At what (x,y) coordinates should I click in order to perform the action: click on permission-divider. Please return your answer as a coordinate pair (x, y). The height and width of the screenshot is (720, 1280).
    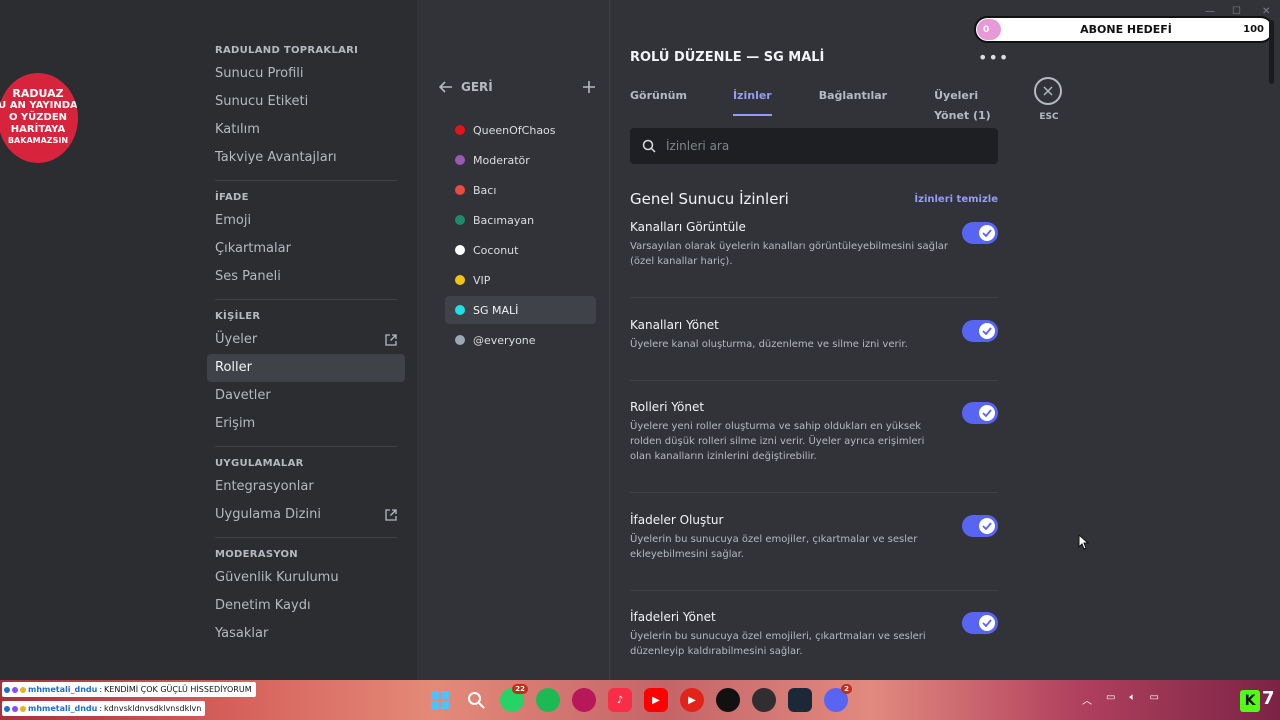
    Looking at the image, I should click on (814, 380).